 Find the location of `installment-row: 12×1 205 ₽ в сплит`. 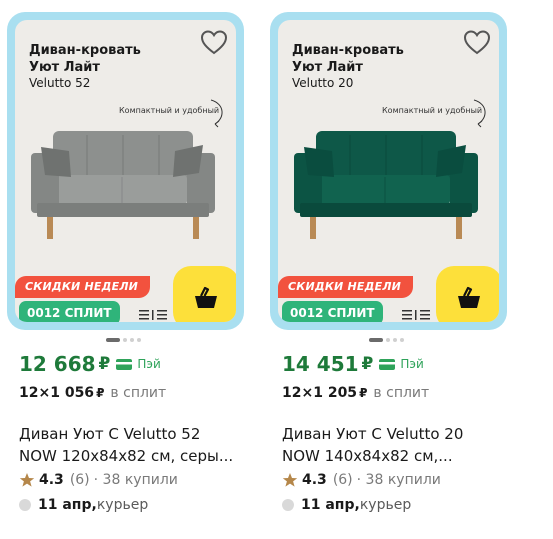

installment-row: 12×1 205 ₽ в сплит is located at coordinates (355, 393).